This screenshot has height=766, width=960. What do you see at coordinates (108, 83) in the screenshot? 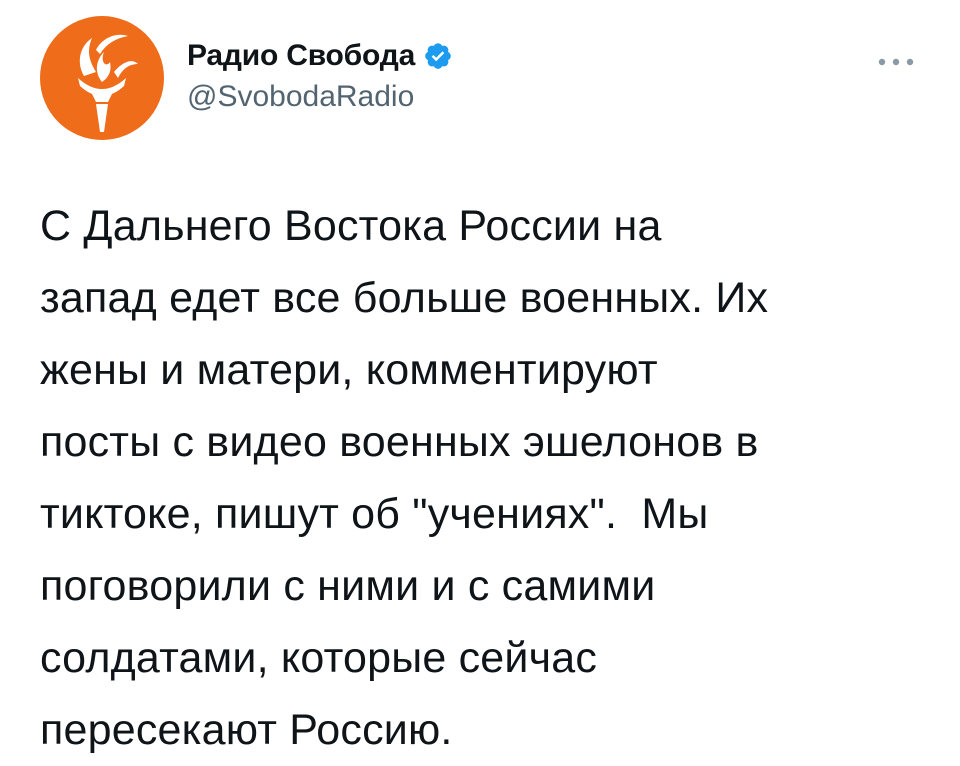
I see `radio-svoboda-logo-icon` at bounding box center [108, 83].